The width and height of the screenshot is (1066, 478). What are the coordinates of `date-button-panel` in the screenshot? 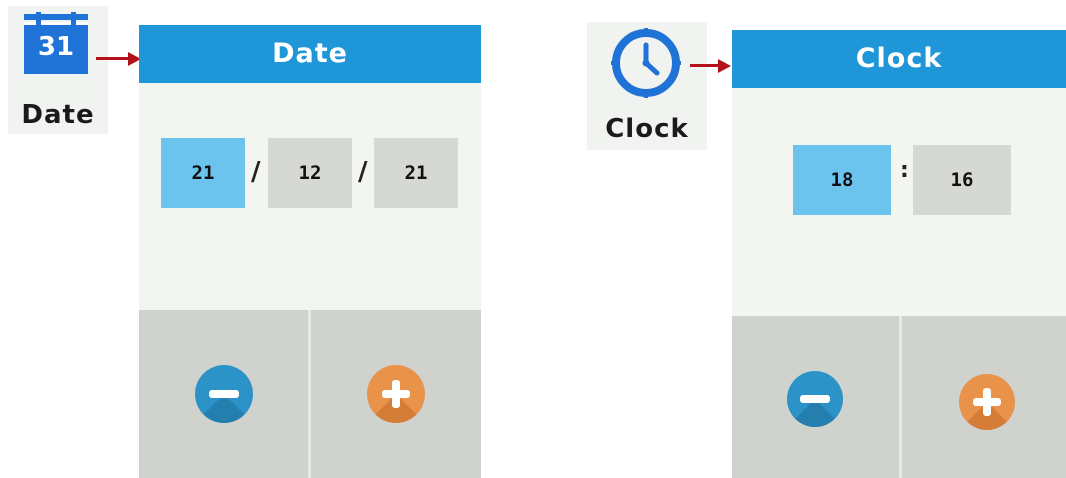 It's located at (310, 394).